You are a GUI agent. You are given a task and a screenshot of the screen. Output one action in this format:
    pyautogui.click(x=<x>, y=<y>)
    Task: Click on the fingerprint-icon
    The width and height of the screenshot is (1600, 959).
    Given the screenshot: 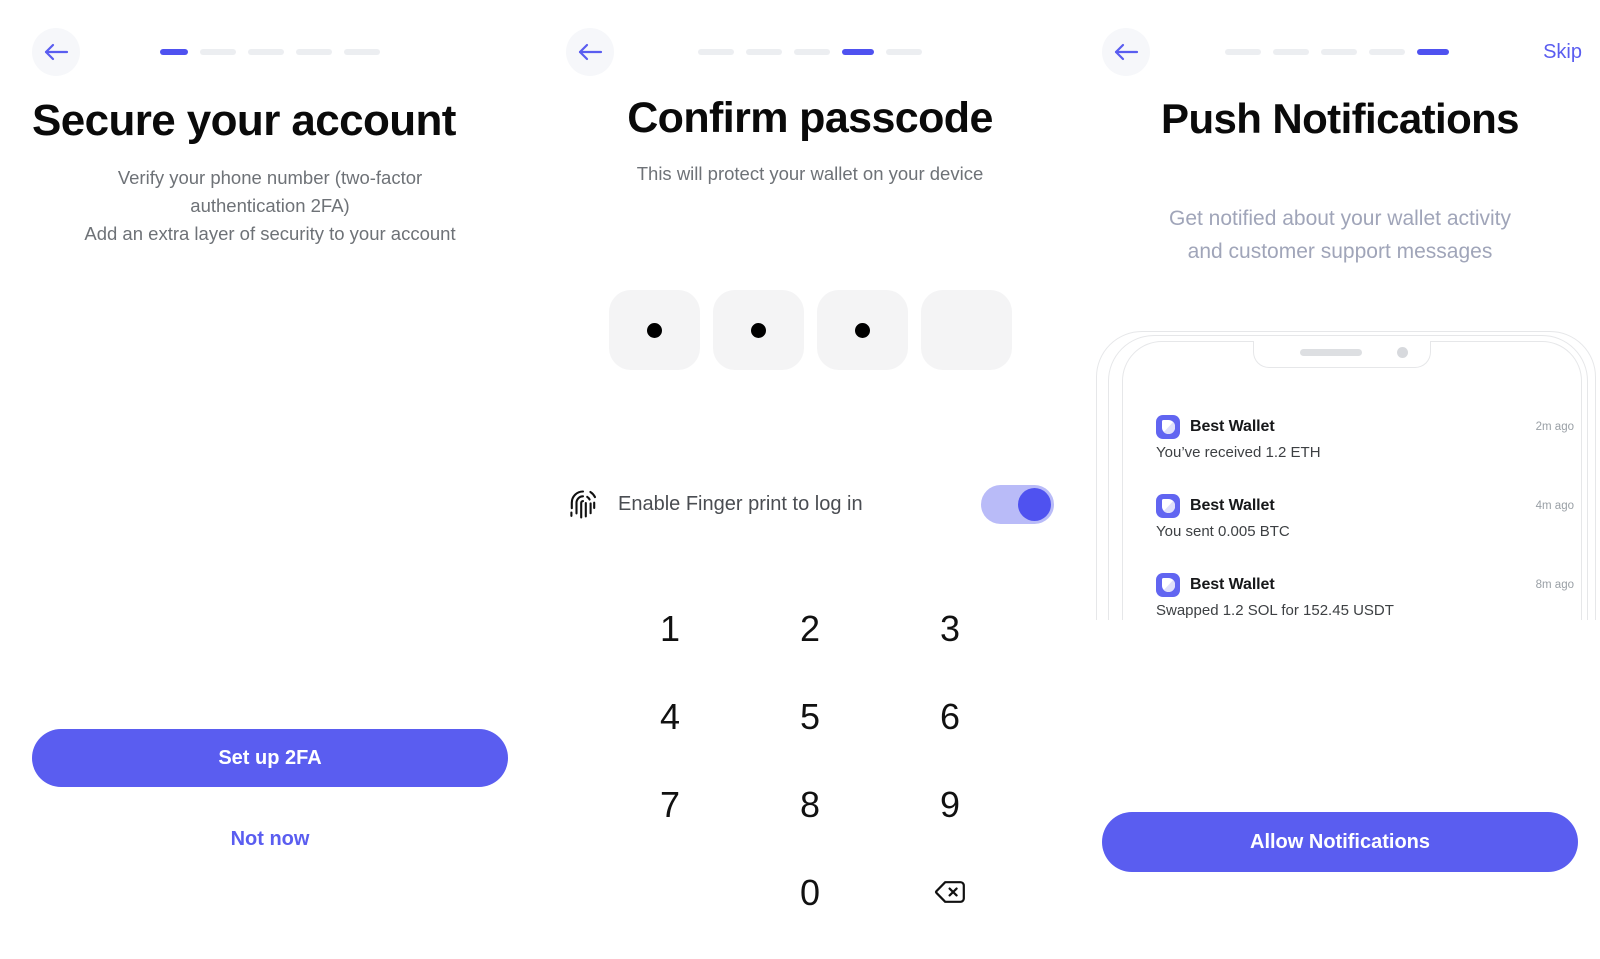 What is the action you would take?
    pyautogui.click(x=583, y=505)
    